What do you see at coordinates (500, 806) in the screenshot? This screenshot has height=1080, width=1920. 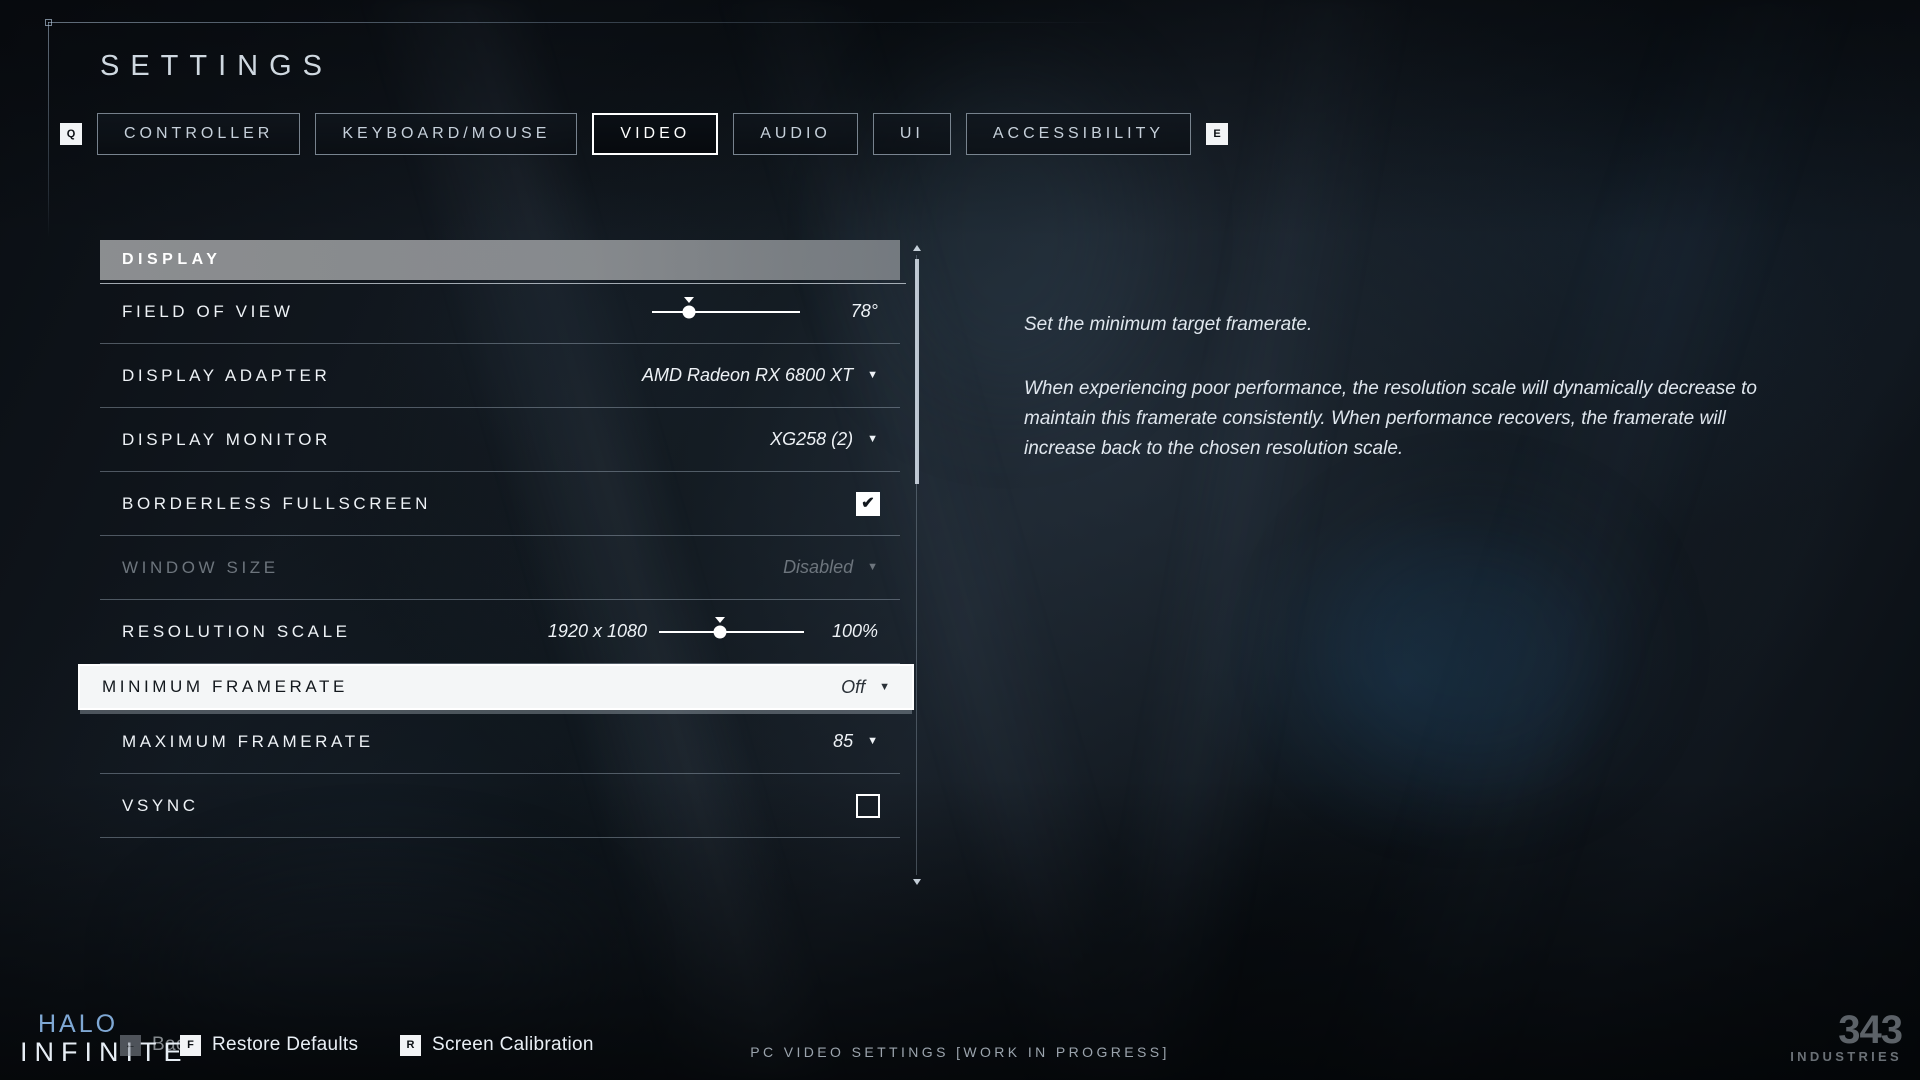 I see `setting-row-vsync: VSYNC ✔` at bounding box center [500, 806].